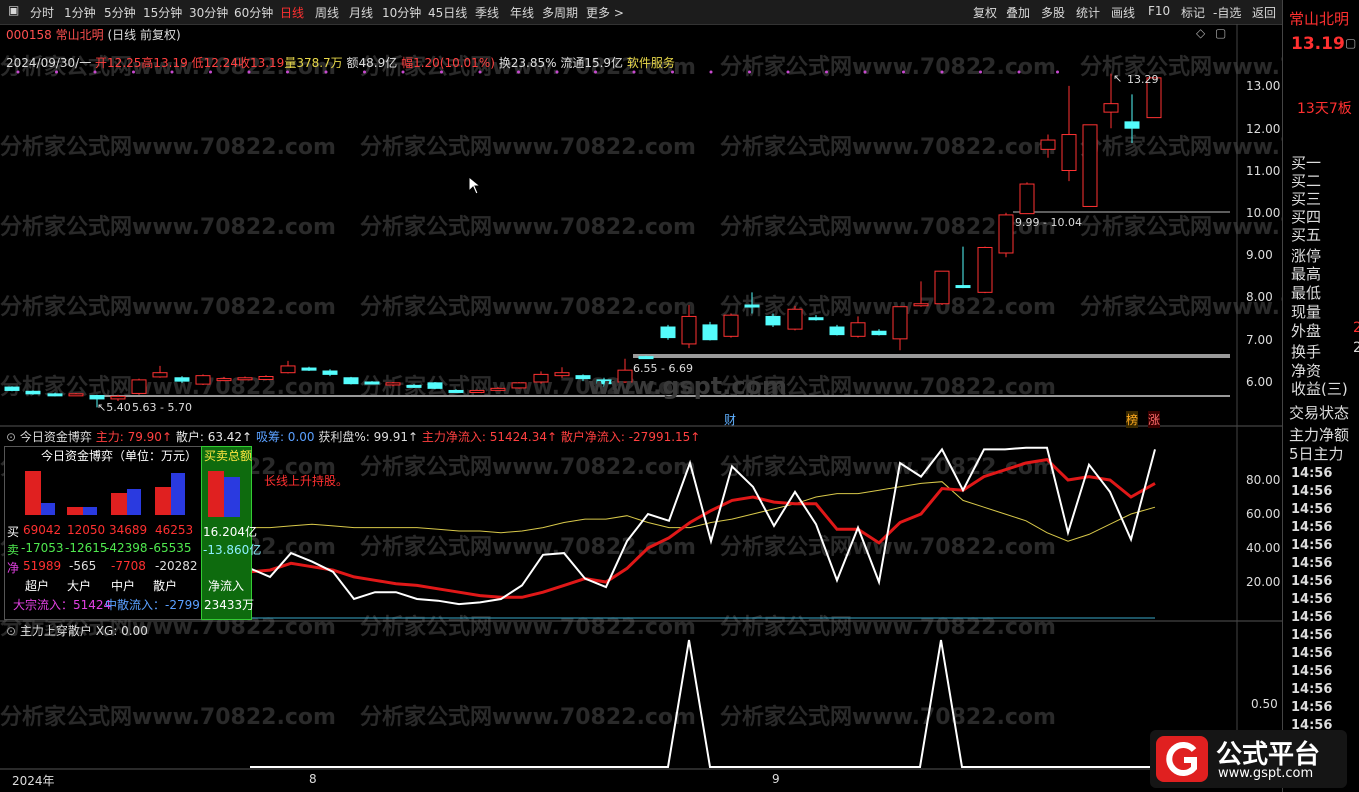 This screenshot has height=792, width=1359. Describe the element at coordinates (1193, 12) in the screenshot. I see `mark-button: 标记` at that location.